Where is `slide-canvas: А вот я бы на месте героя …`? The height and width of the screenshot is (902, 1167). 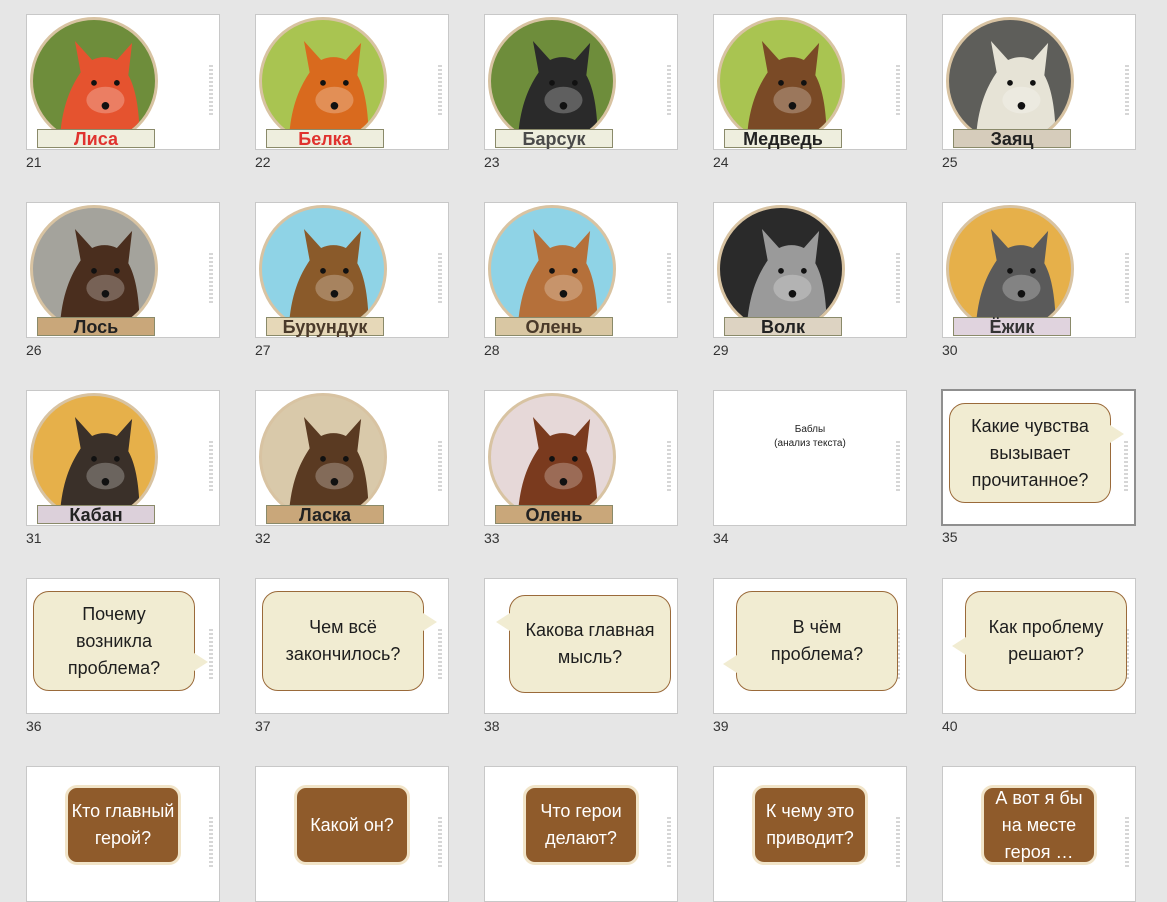
slide-canvas: А вот я бы на месте героя … is located at coordinates (1039, 834).